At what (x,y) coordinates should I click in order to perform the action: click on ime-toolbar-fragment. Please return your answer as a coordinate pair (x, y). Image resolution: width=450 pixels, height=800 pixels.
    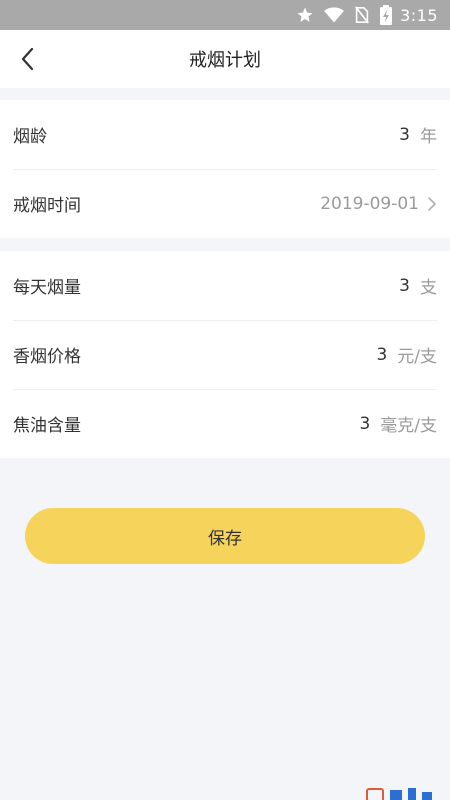
    Looking at the image, I should click on (405, 793).